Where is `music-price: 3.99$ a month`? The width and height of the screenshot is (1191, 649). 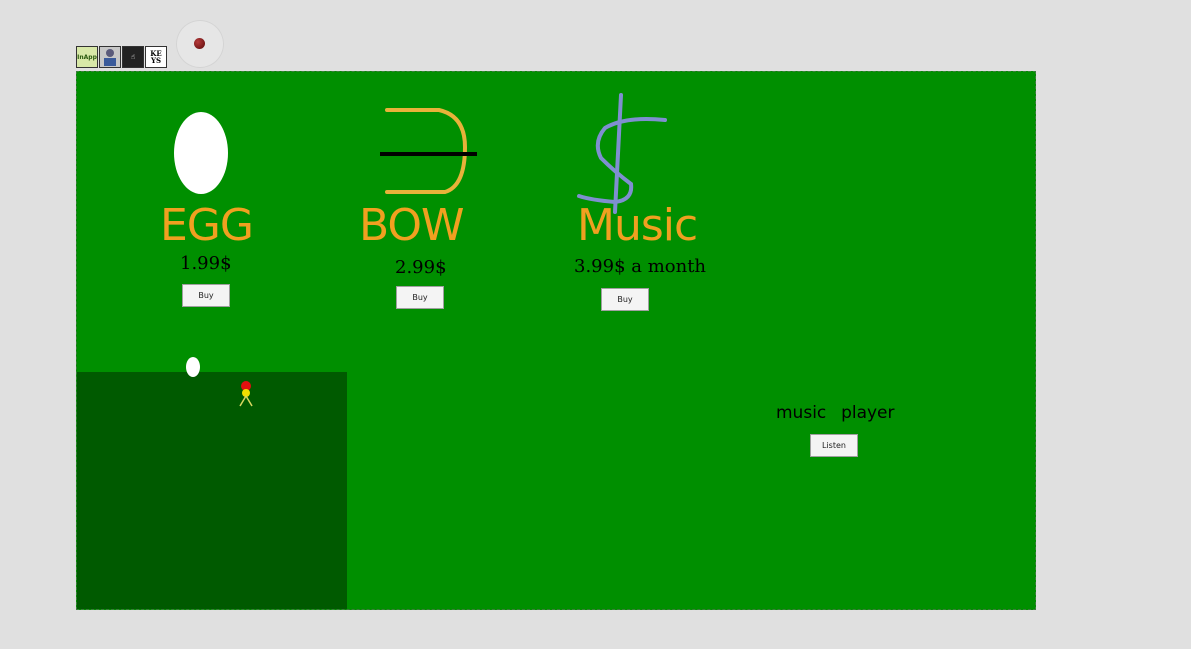
music-price: 3.99$ a month is located at coordinates (640, 266).